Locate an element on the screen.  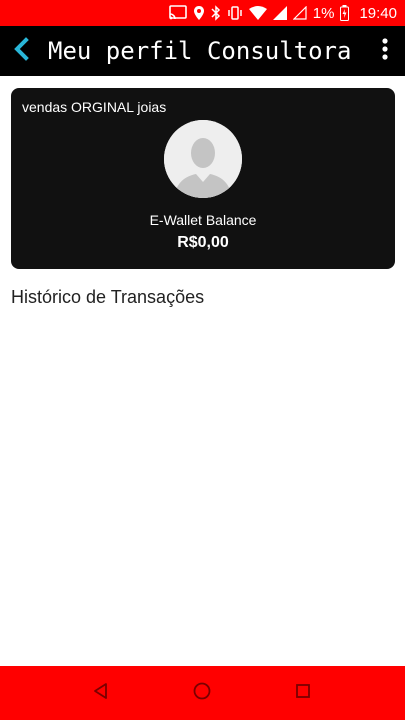
back-triangle-icon is located at coordinates (101, 693).